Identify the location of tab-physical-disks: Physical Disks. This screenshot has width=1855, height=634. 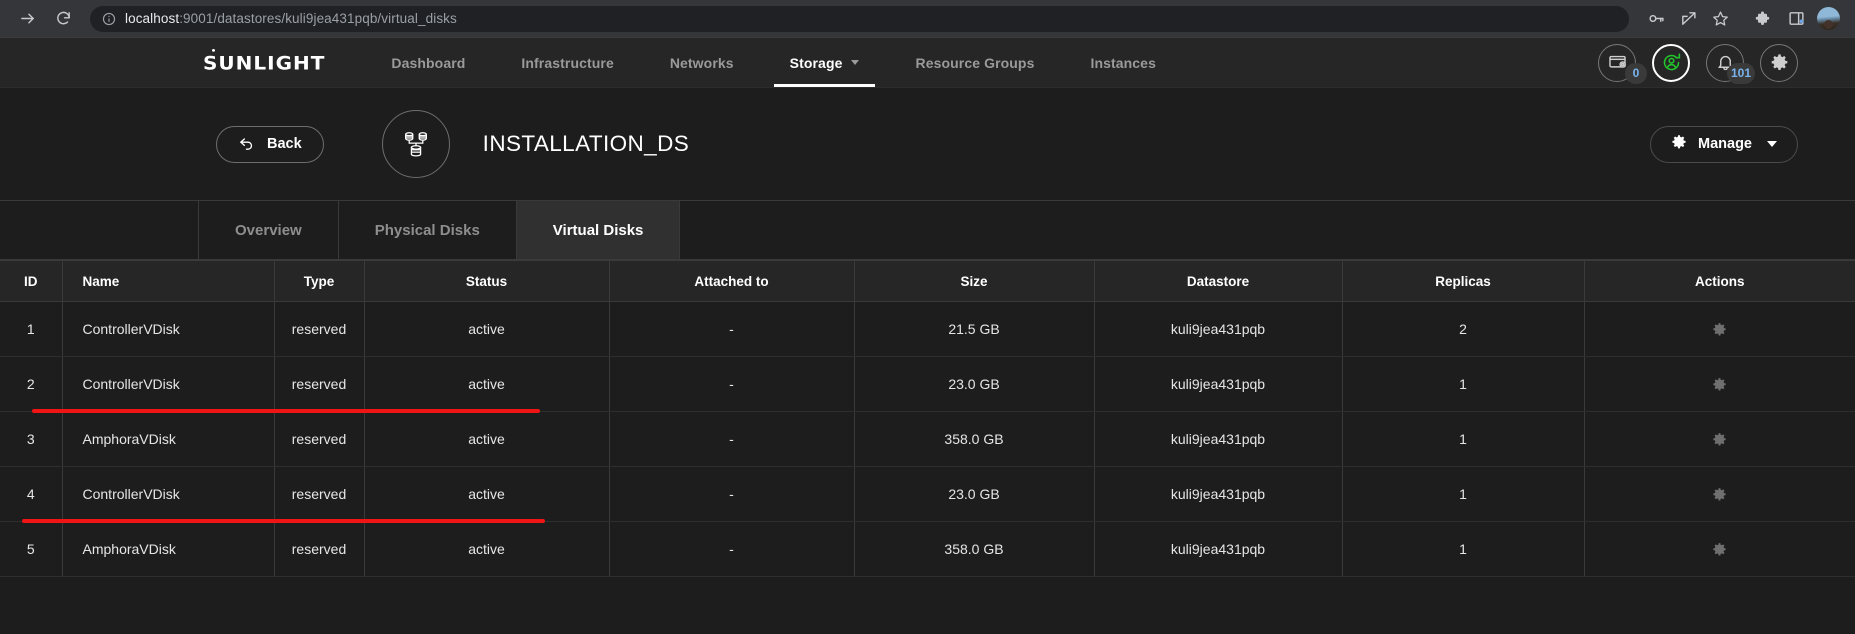
(428, 230).